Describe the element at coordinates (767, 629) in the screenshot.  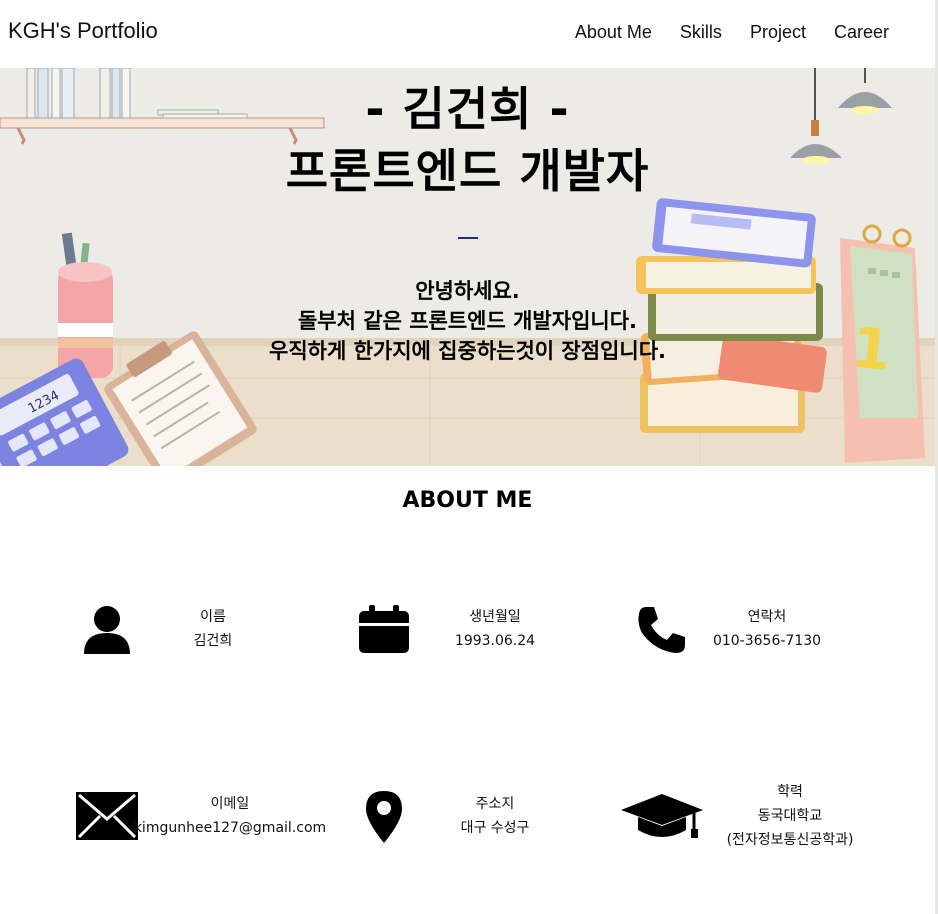
I see `info-contact: 연락처 010-3656-7130` at that location.